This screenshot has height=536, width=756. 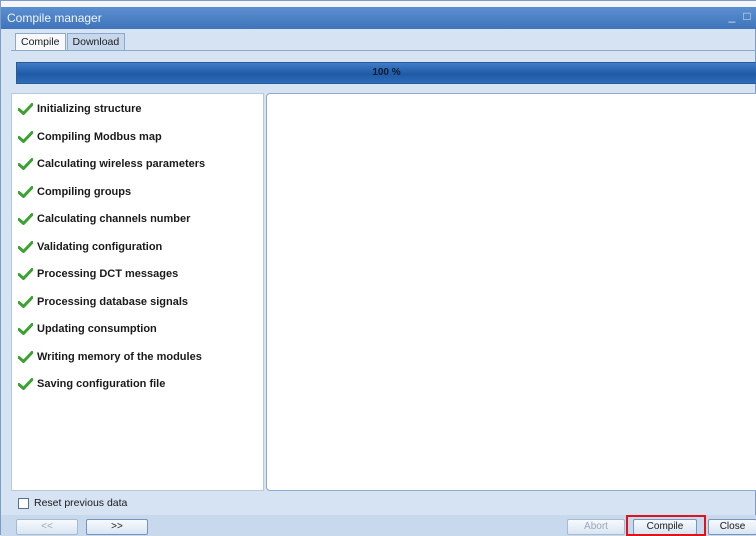 I want to click on tab-divider, so click(x=383, y=50).